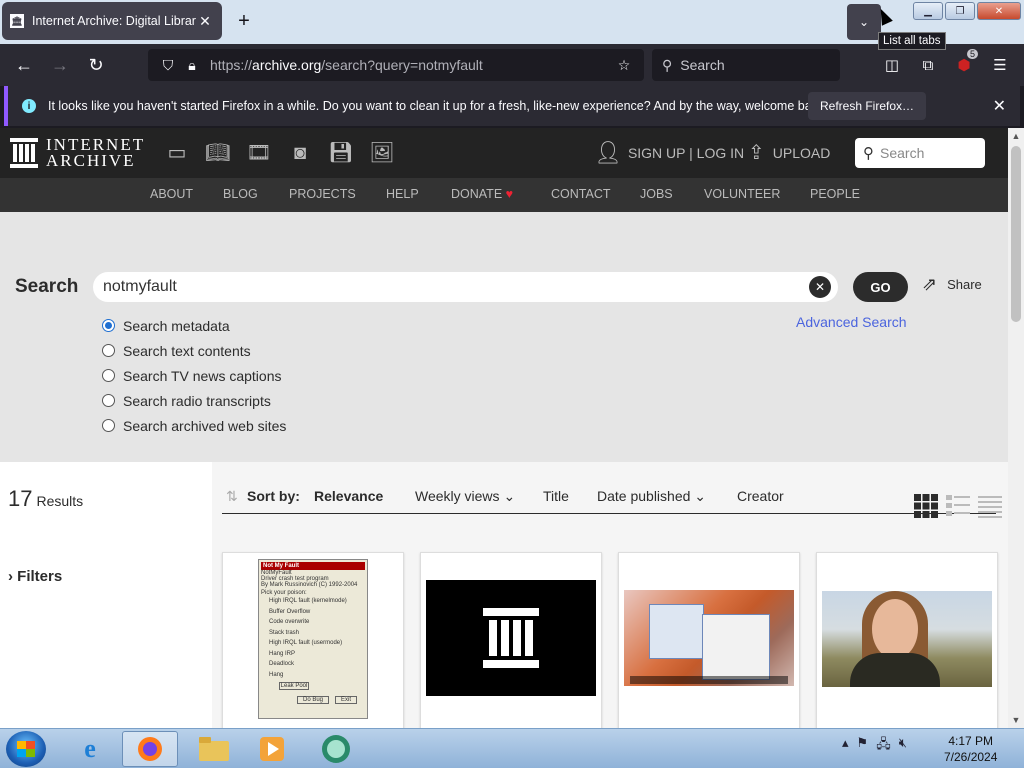 Image resolution: width=1024 pixels, height=768 pixels. Describe the element at coordinates (214, 749) in the screenshot. I see `file-explorer-icon` at that location.